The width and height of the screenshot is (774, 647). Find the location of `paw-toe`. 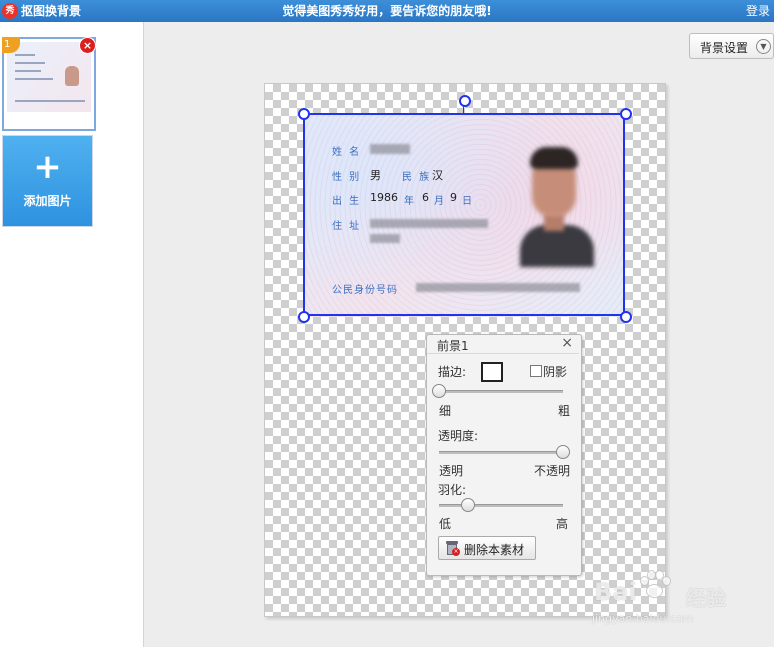

paw-toe is located at coordinates (666, 581).